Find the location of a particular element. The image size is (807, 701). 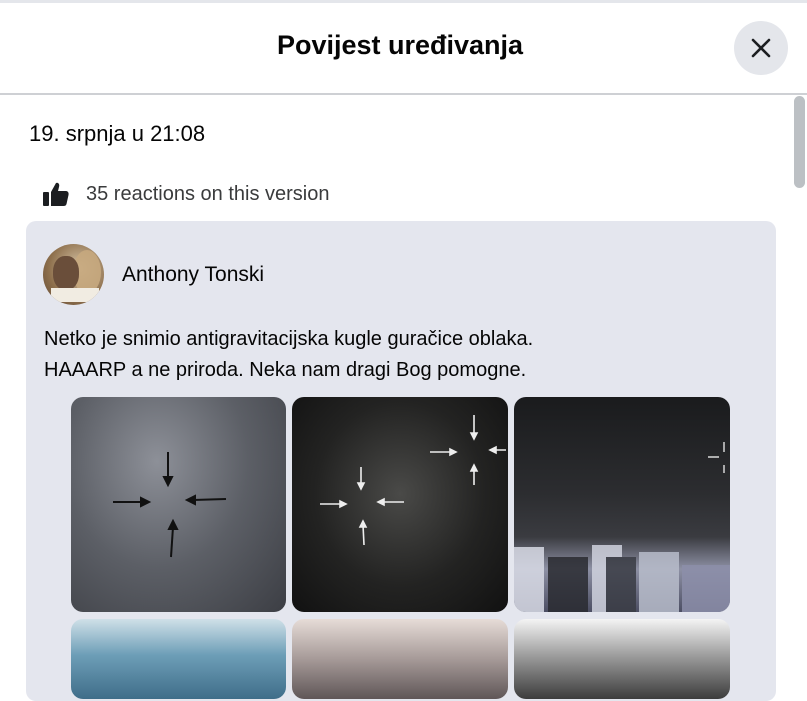

reactions-row: 35 reactions on this version is located at coordinates (185, 194).